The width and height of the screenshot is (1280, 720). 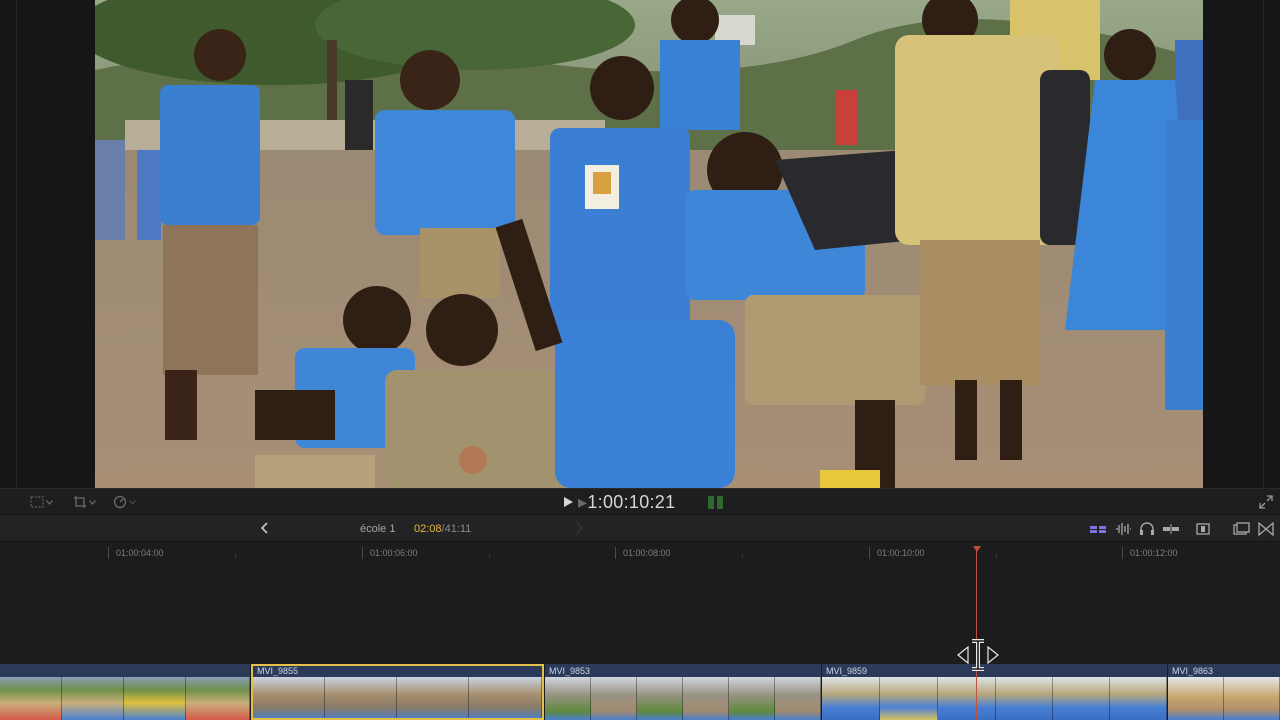 I want to click on crop-button, so click(x=84, y=502).